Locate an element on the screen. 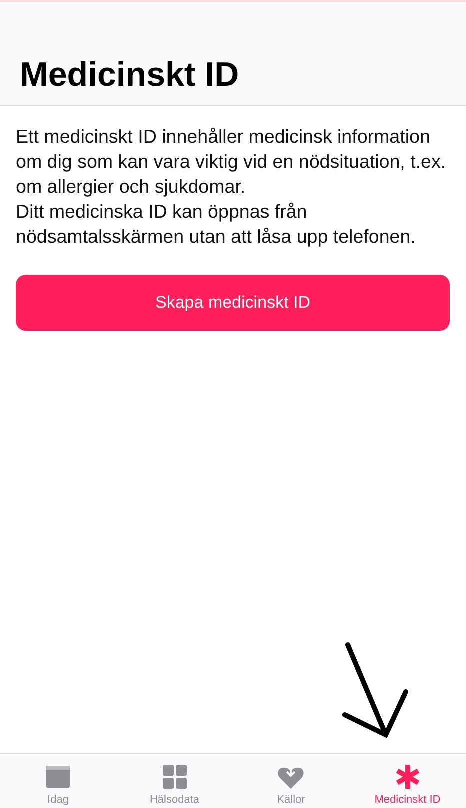  description-text: Ett medicinskt ID innehåller medicinsk information om dig som kan vara viktig vid en nödsituation, t.ex. om allergier och sjukdomar. is located at coordinates (232, 162).